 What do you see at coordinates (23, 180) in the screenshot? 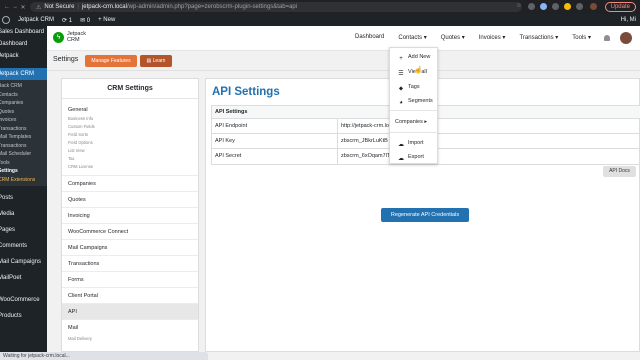
I see `submenu-item-extensions: CRM Extensions` at bounding box center [23, 180].